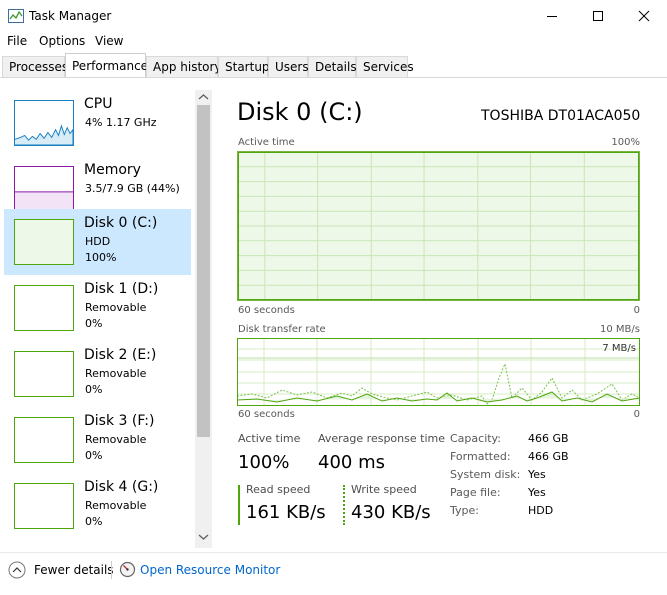 This screenshot has height=595, width=667. I want to click on tab-performance: Performance, so click(106, 65).